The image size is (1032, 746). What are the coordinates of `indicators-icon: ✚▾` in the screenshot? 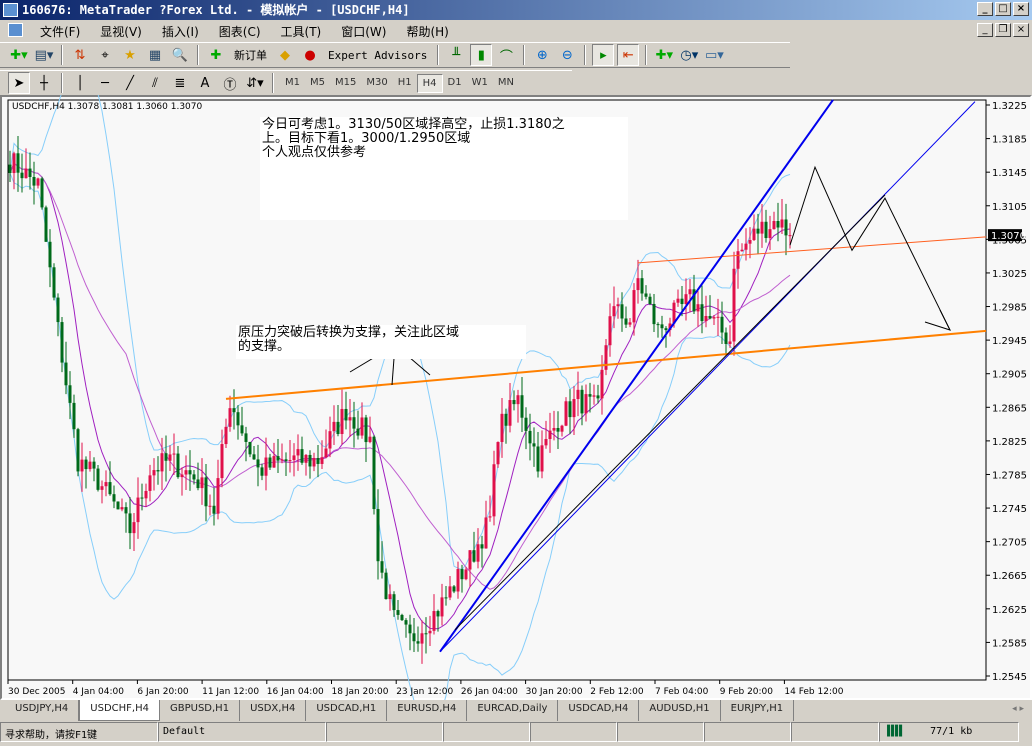 It's located at (664, 55).